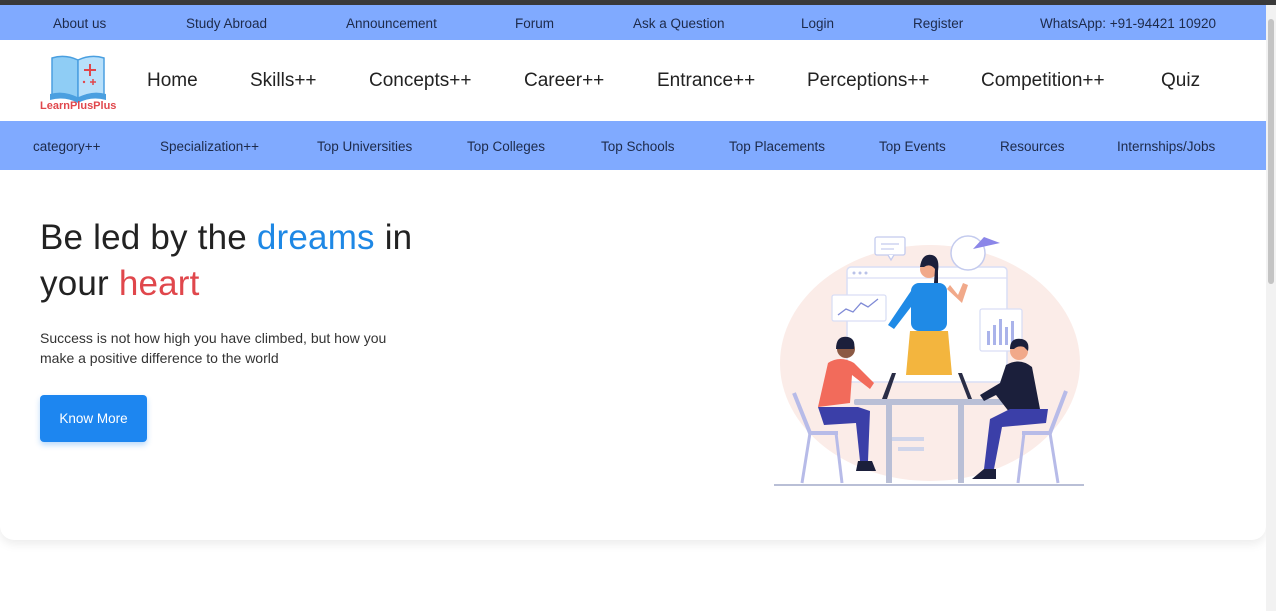  What do you see at coordinates (868, 80) in the screenshot?
I see `nav-perceptions: Perceptions++` at bounding box center [868, 80].